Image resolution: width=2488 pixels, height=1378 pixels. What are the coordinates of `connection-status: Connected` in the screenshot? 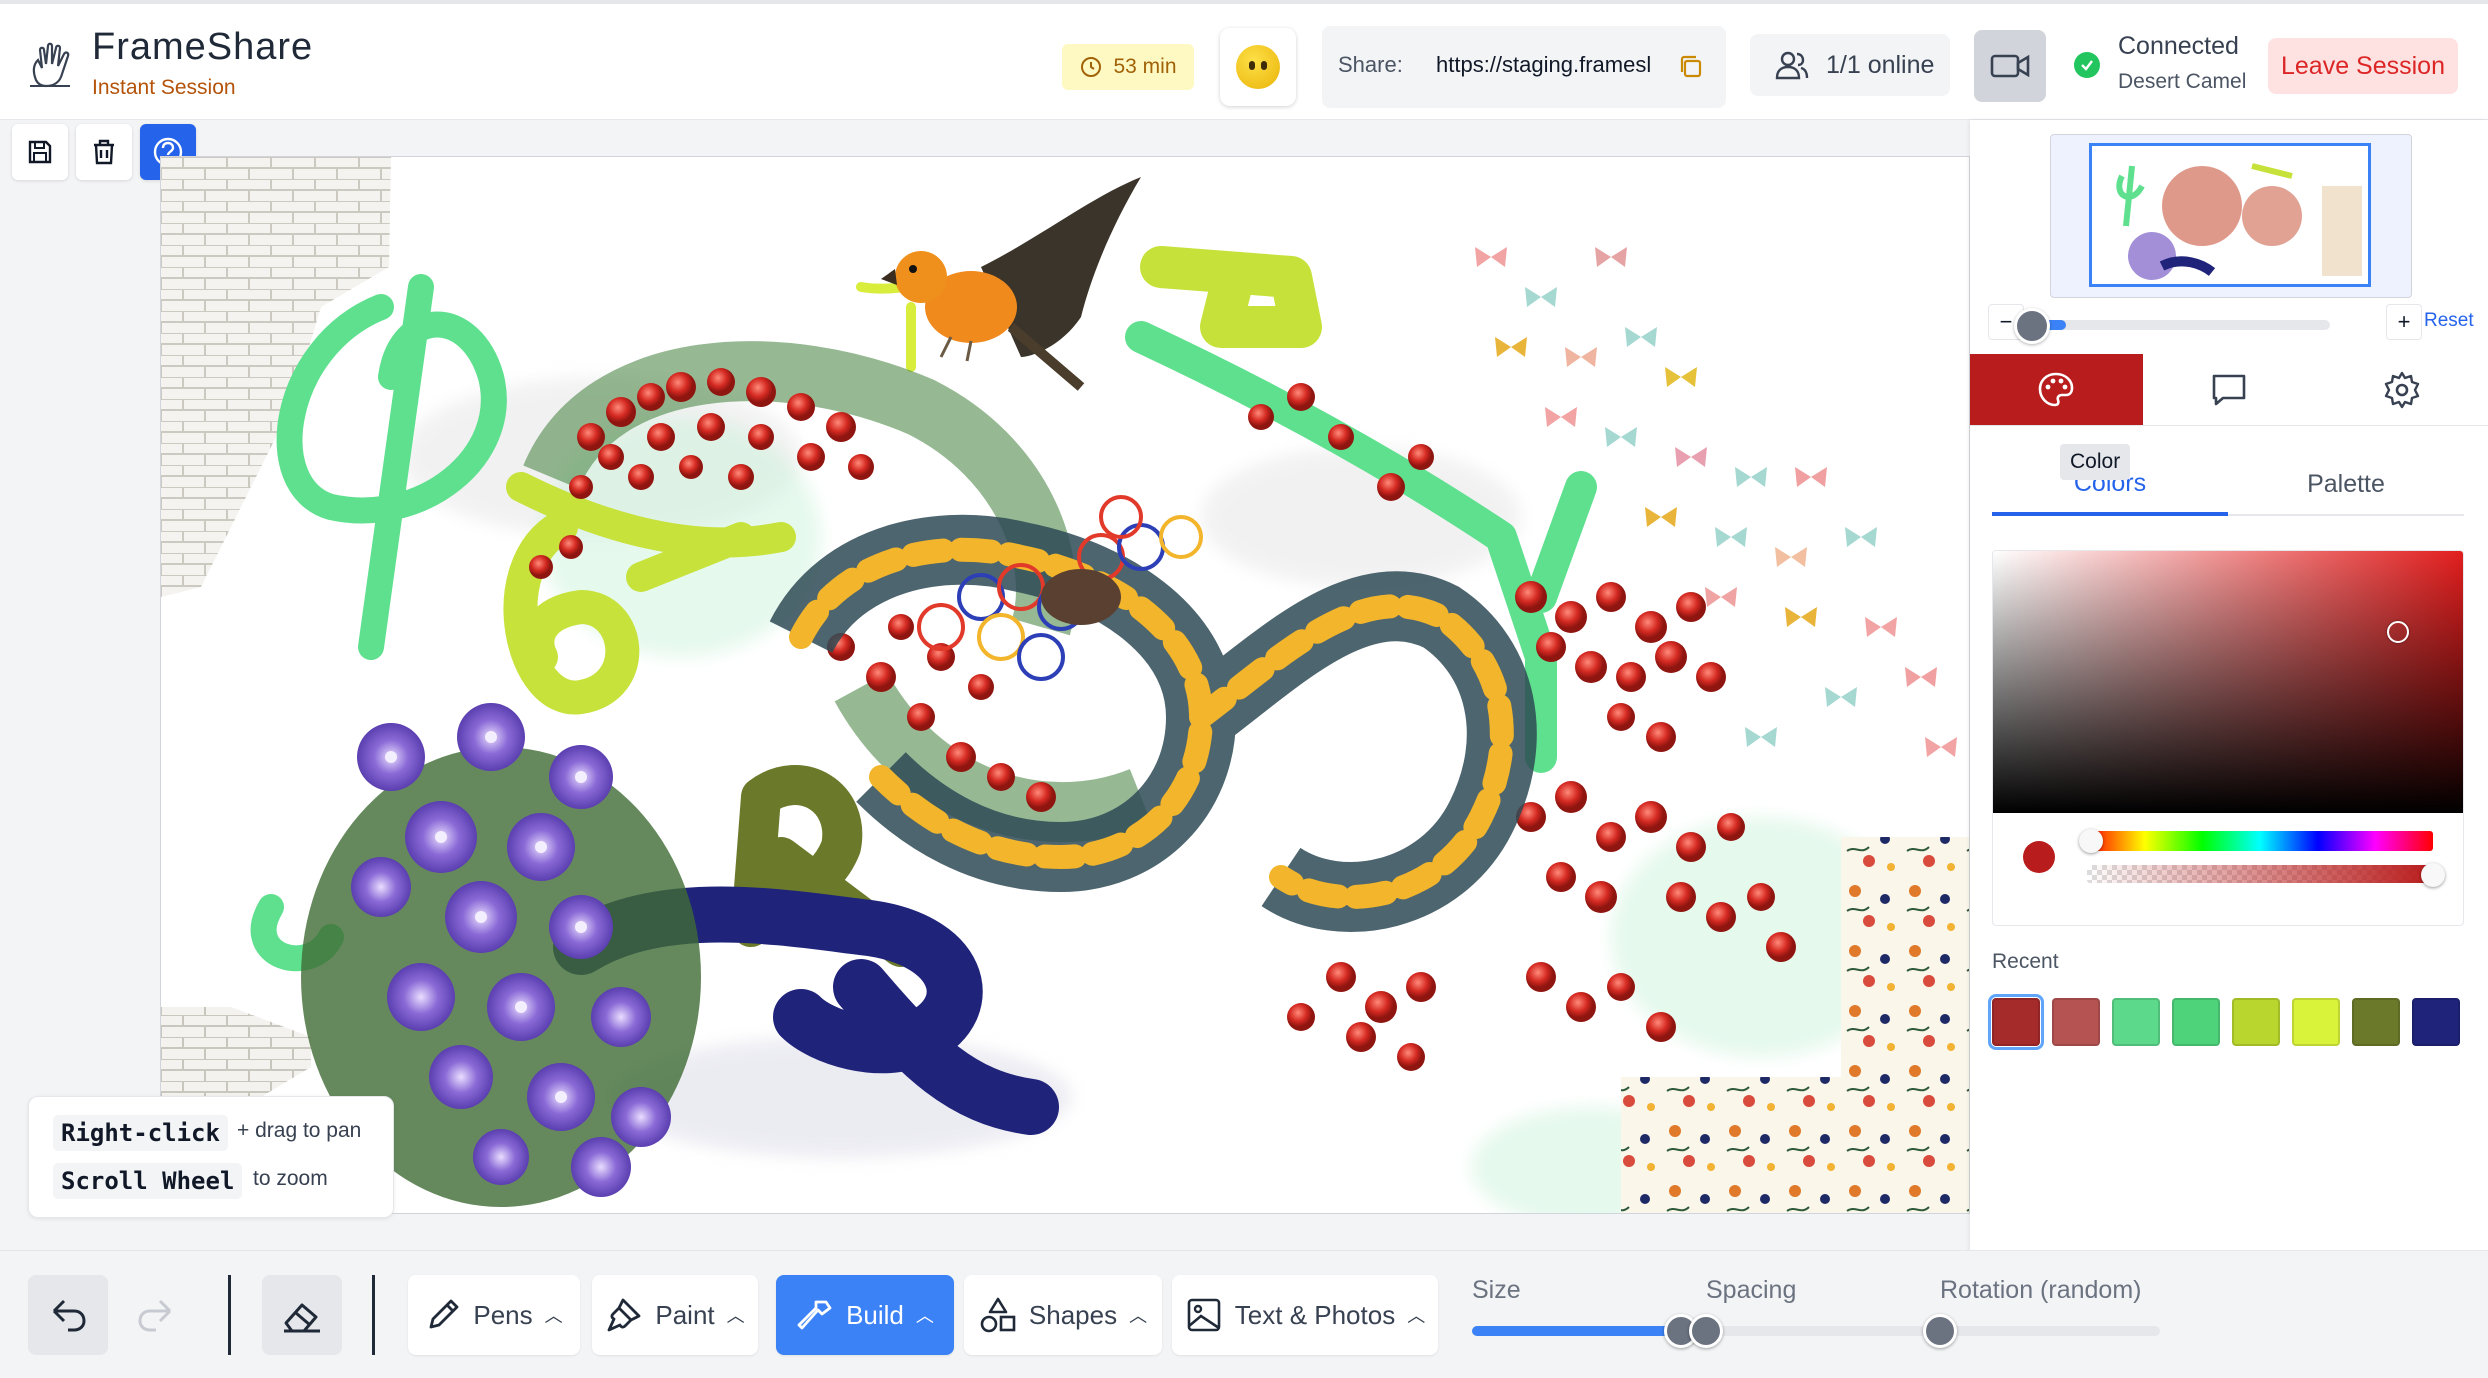 It's located at (2178, 46).